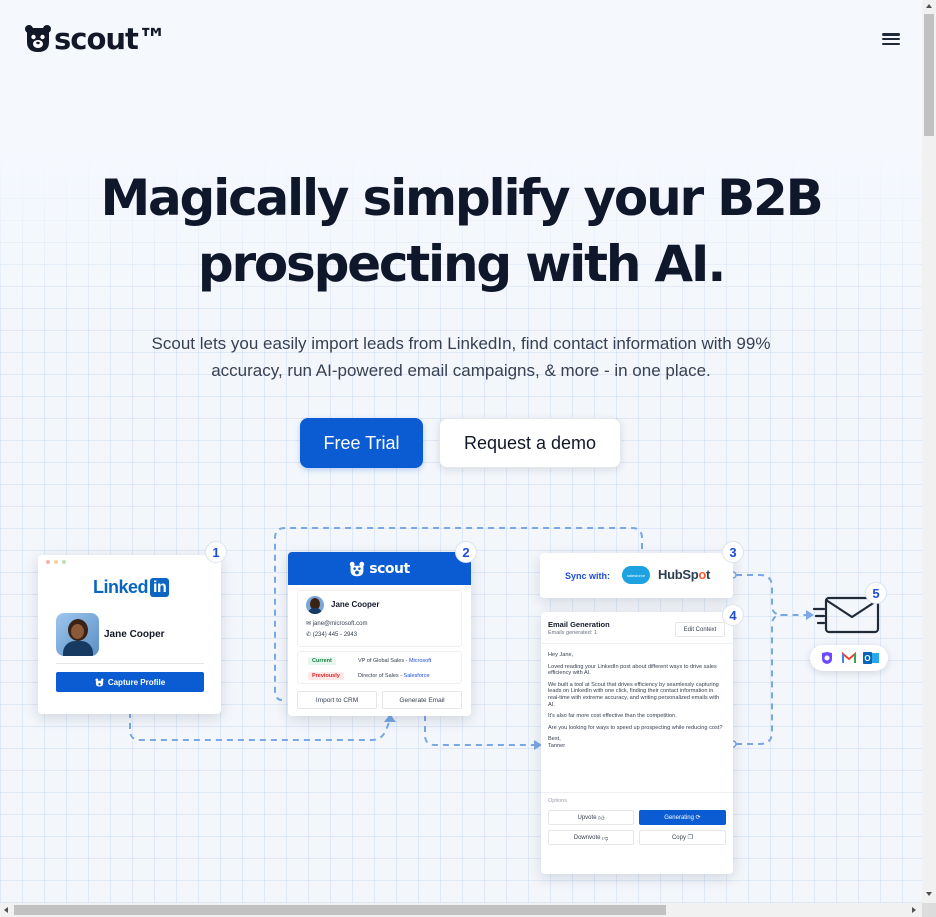 Image resolution: width=936 pixels, height=917 pixels. What do you see at coordinates (733, 615) in the screenshot?
I see `step-badge-4: 4` at bounding box center [733, 615].